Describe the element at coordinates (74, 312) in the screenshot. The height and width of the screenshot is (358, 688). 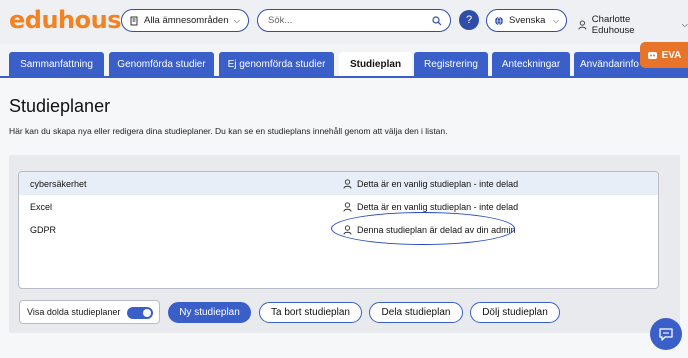
I see `show-hidden-label: Visa dolda studieplaner` at that location.